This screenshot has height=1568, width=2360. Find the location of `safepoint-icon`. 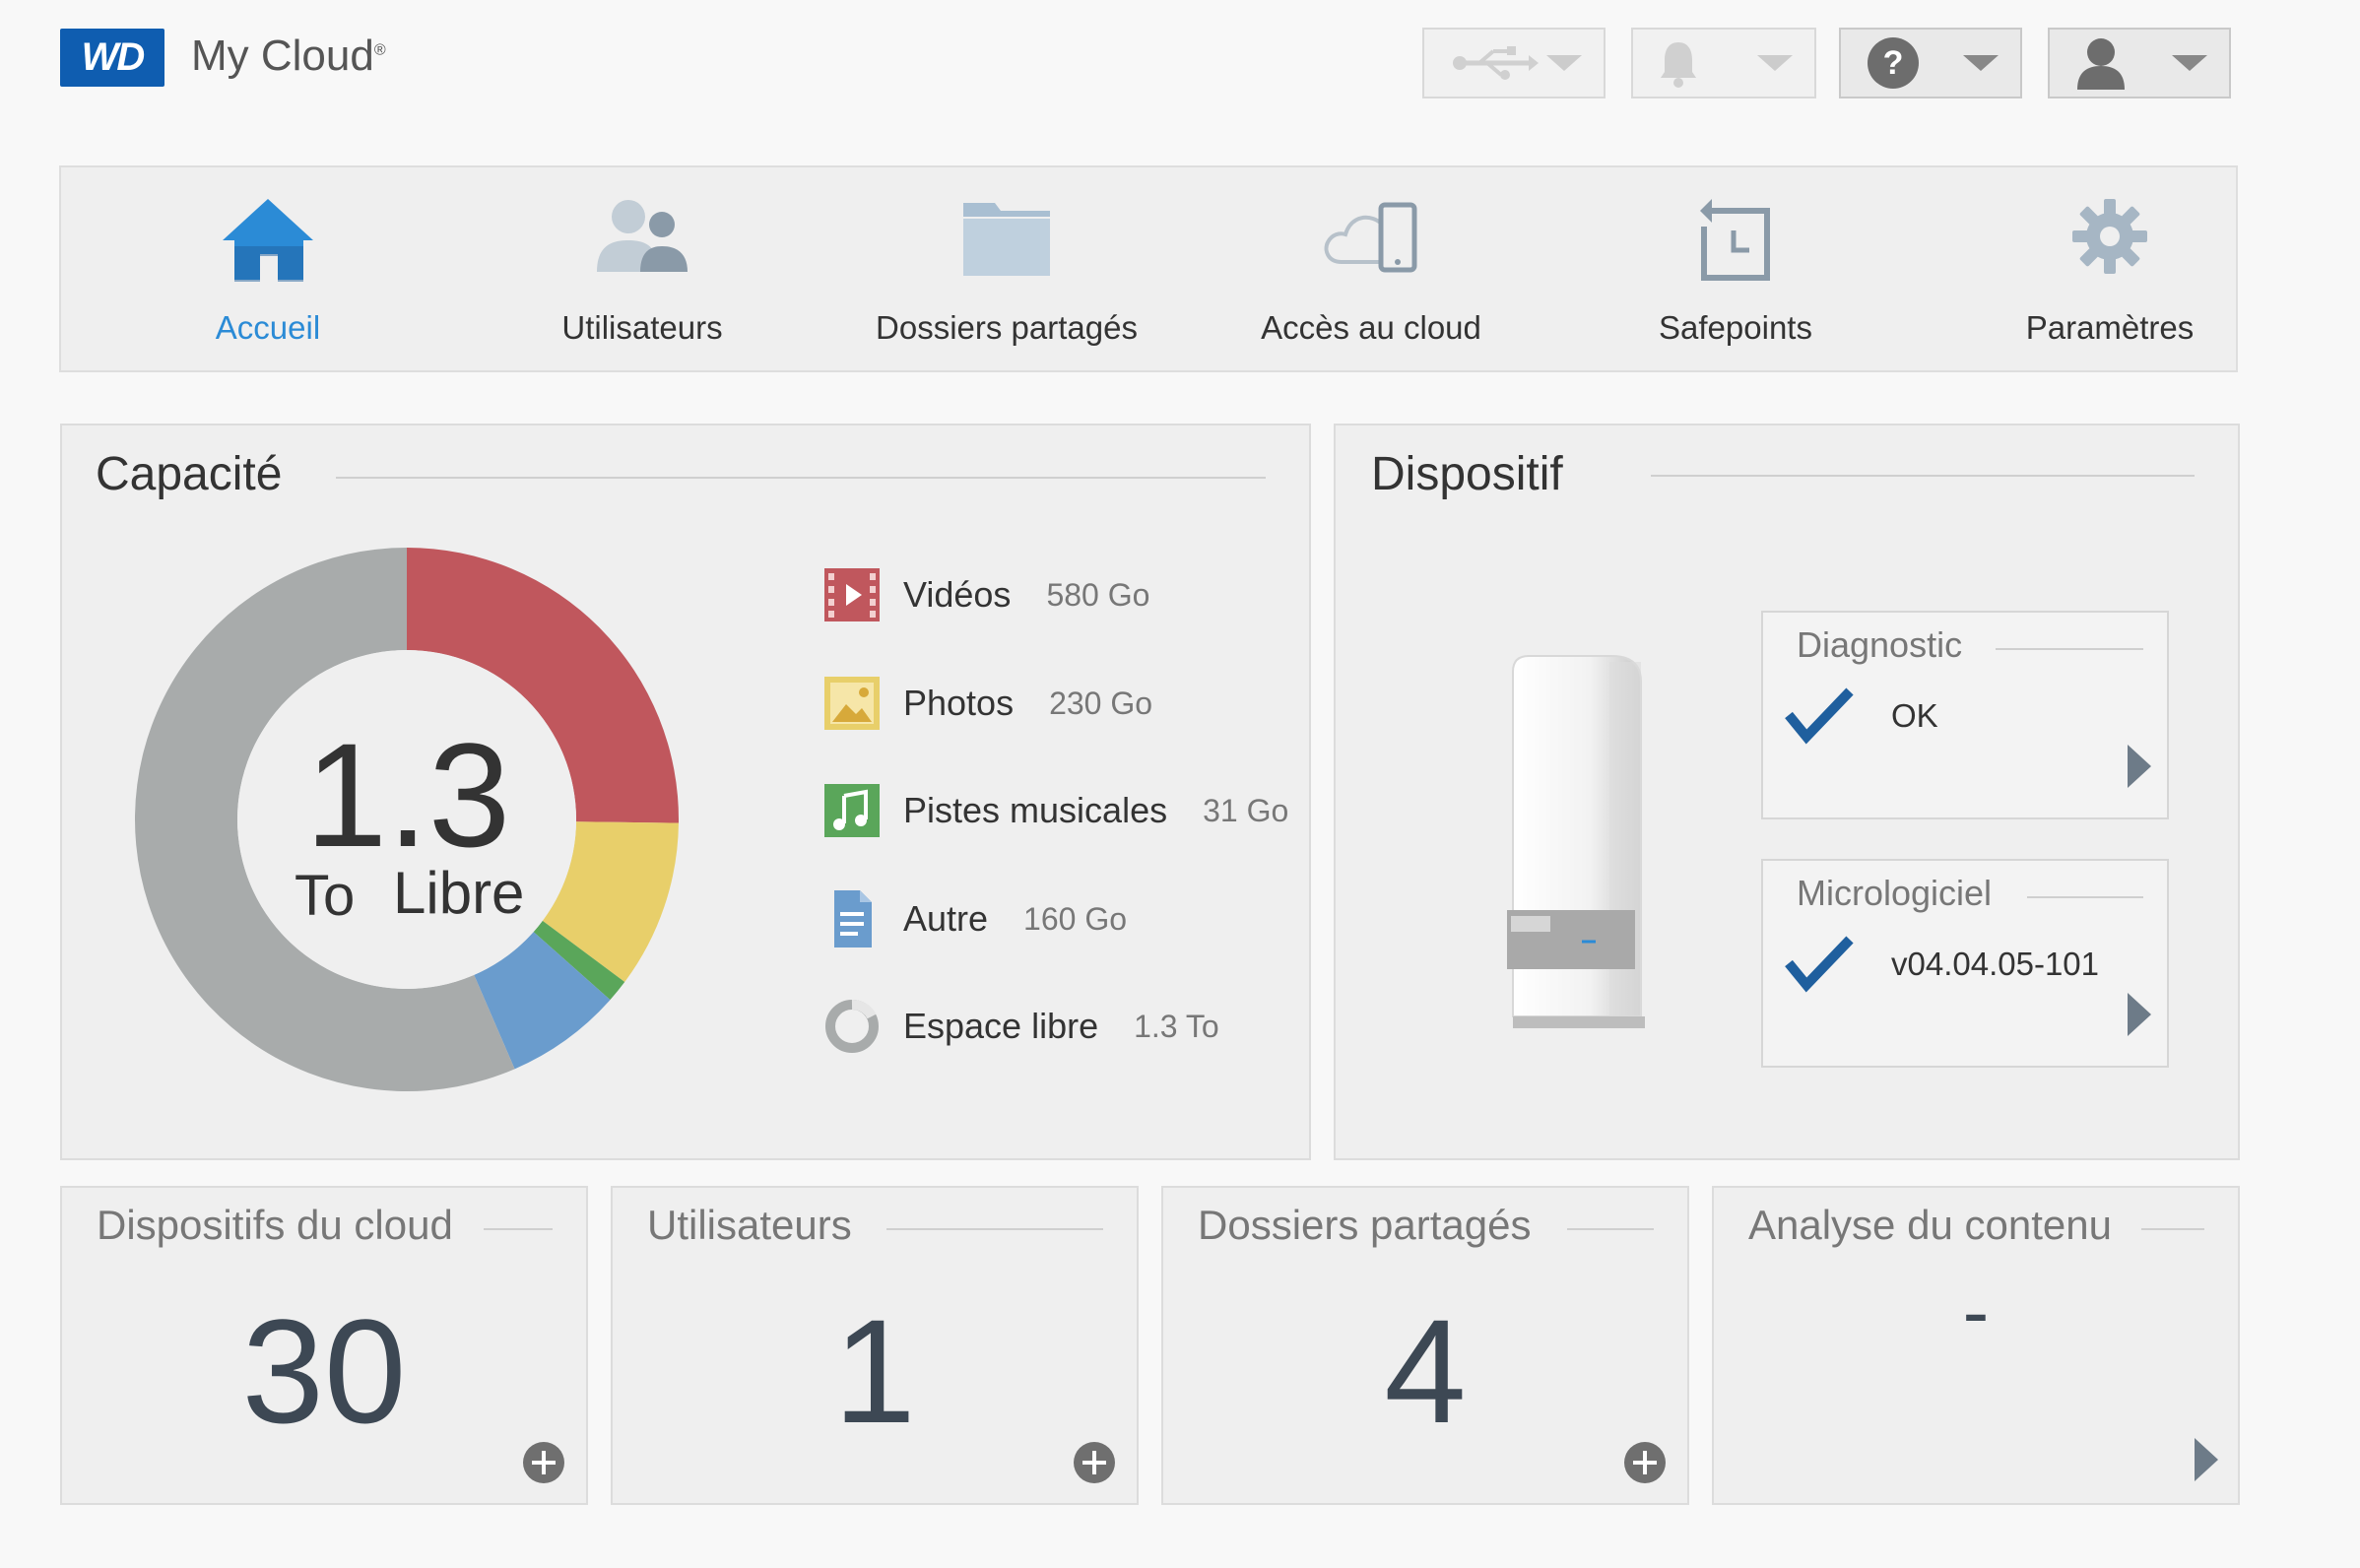

safepoint-icon is located at coordinates (1735, 240).